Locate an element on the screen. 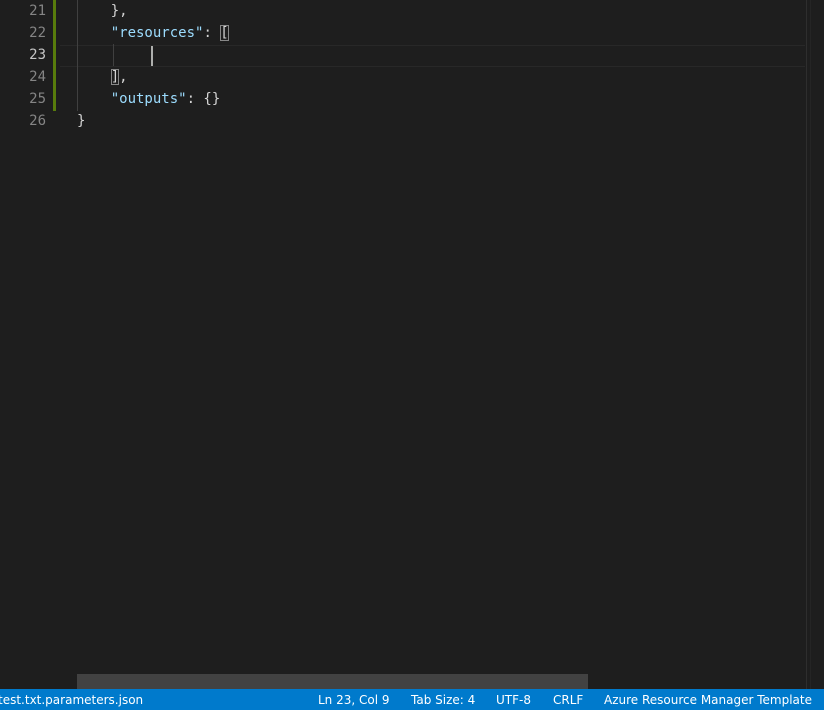 The height and width of the screenshot is (710, 824). status-filename: test.txt.parameters.json is located at coordinates (71, 699).